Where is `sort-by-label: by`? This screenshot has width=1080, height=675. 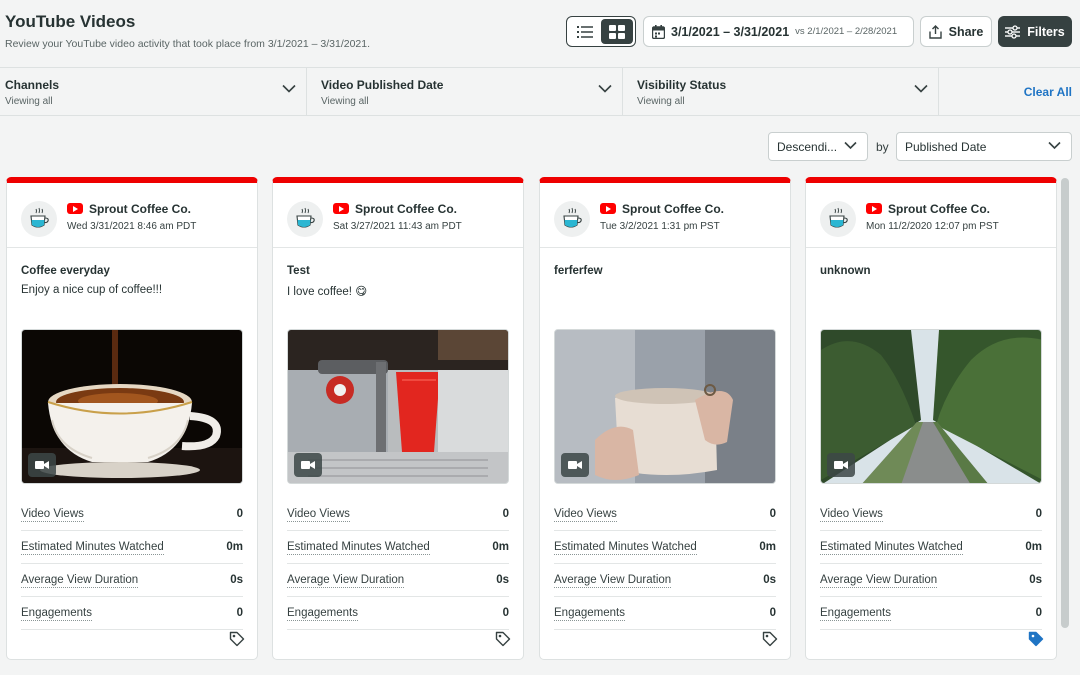
sort-by-label: by is located at coordinates (882, 147).